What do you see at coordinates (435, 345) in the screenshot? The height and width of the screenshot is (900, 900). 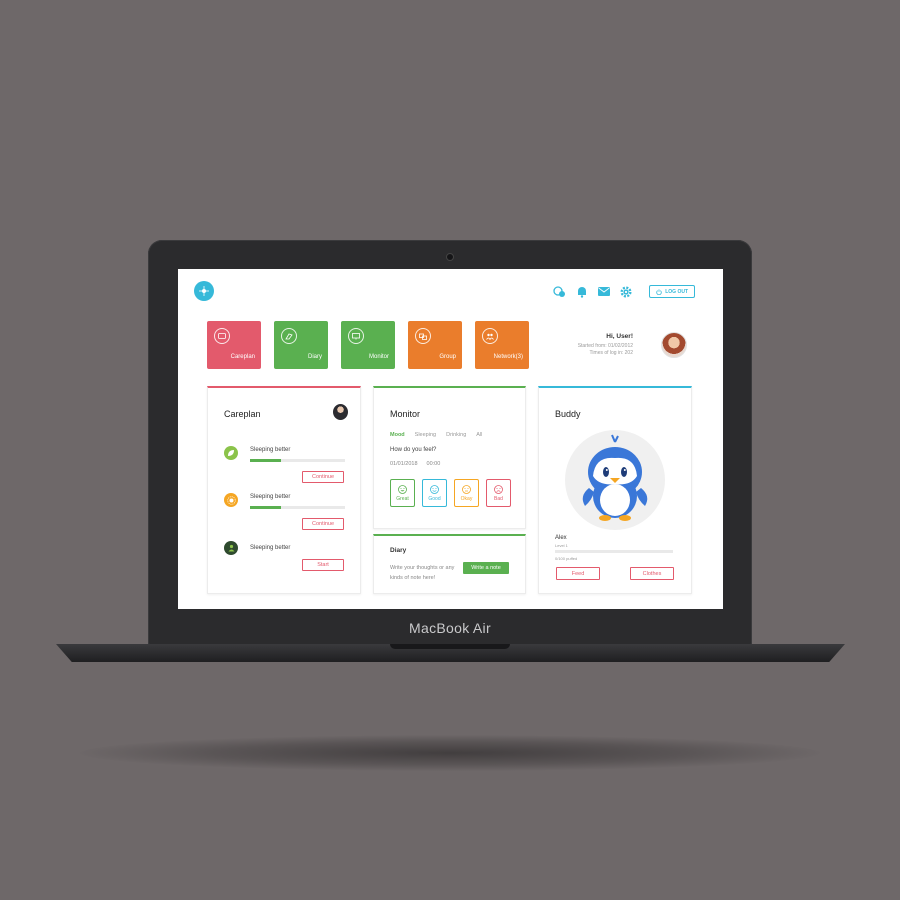 I see `tile-group: Group` at bounding box center [435, 345].